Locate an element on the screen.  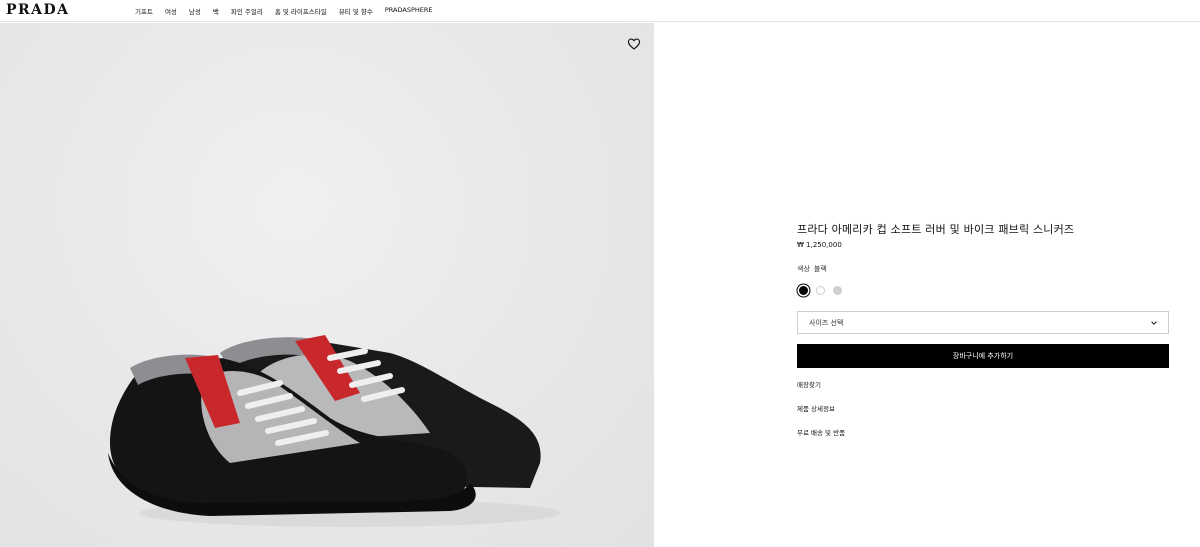
nav-item-pradasphere: PRADASPHERE is located at coordinates (409, 11).